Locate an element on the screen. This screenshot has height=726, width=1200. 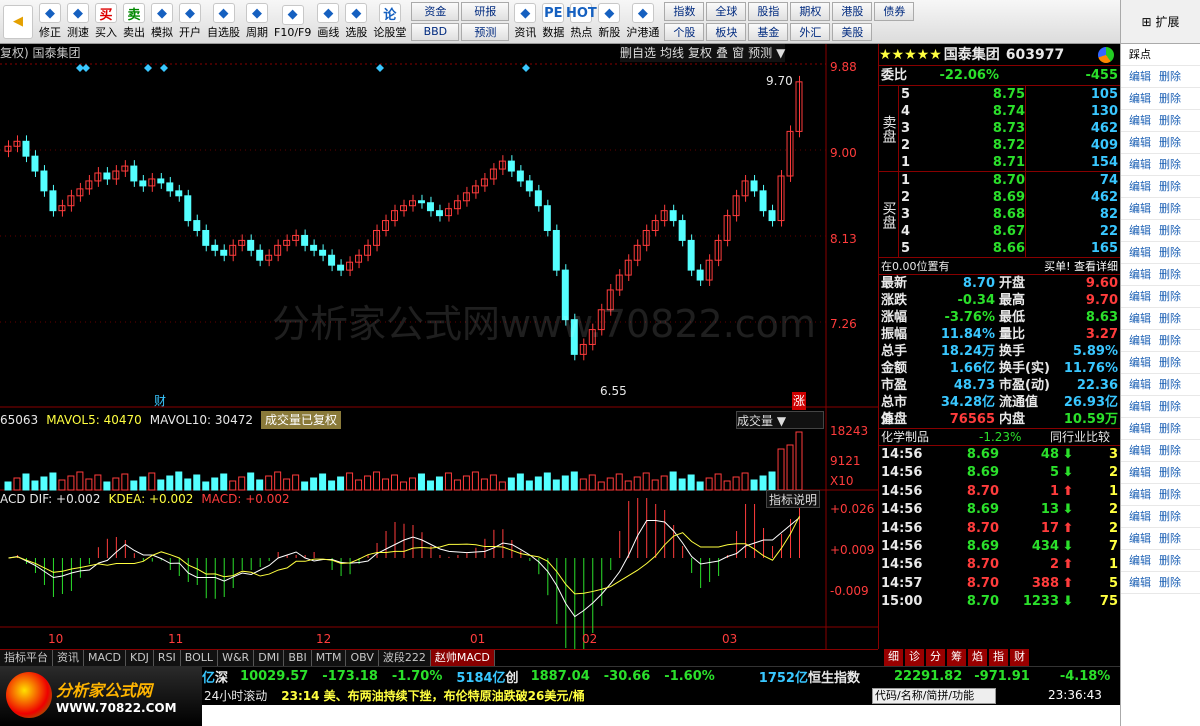
book-row: 1 8.70 74 is located at coordinates (1009, 180).